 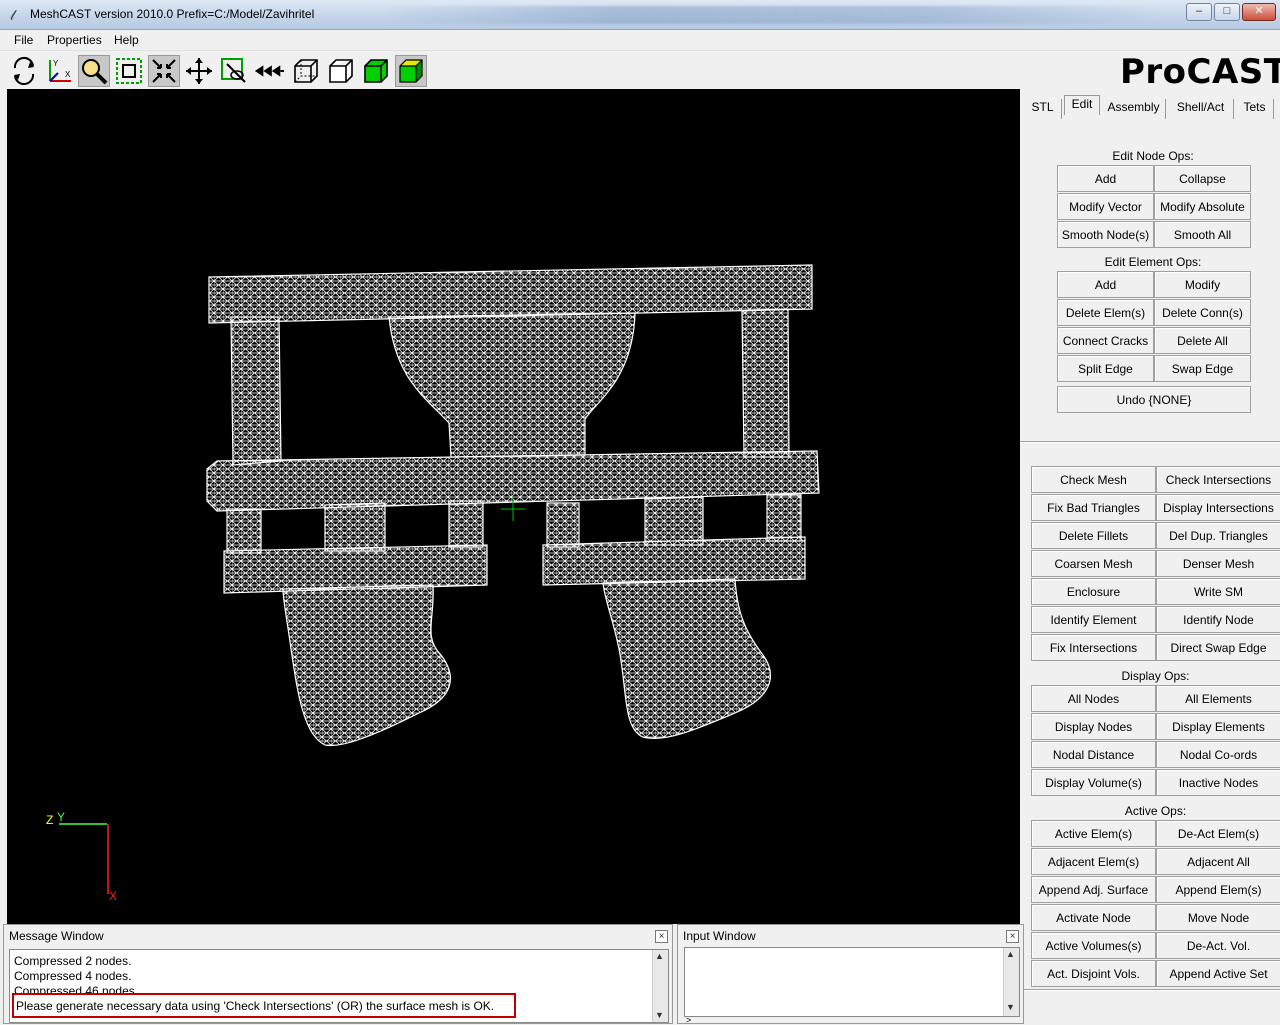 I want to click on modify-absolute-button: Modify Absolute, so click(x=1202, y=206).